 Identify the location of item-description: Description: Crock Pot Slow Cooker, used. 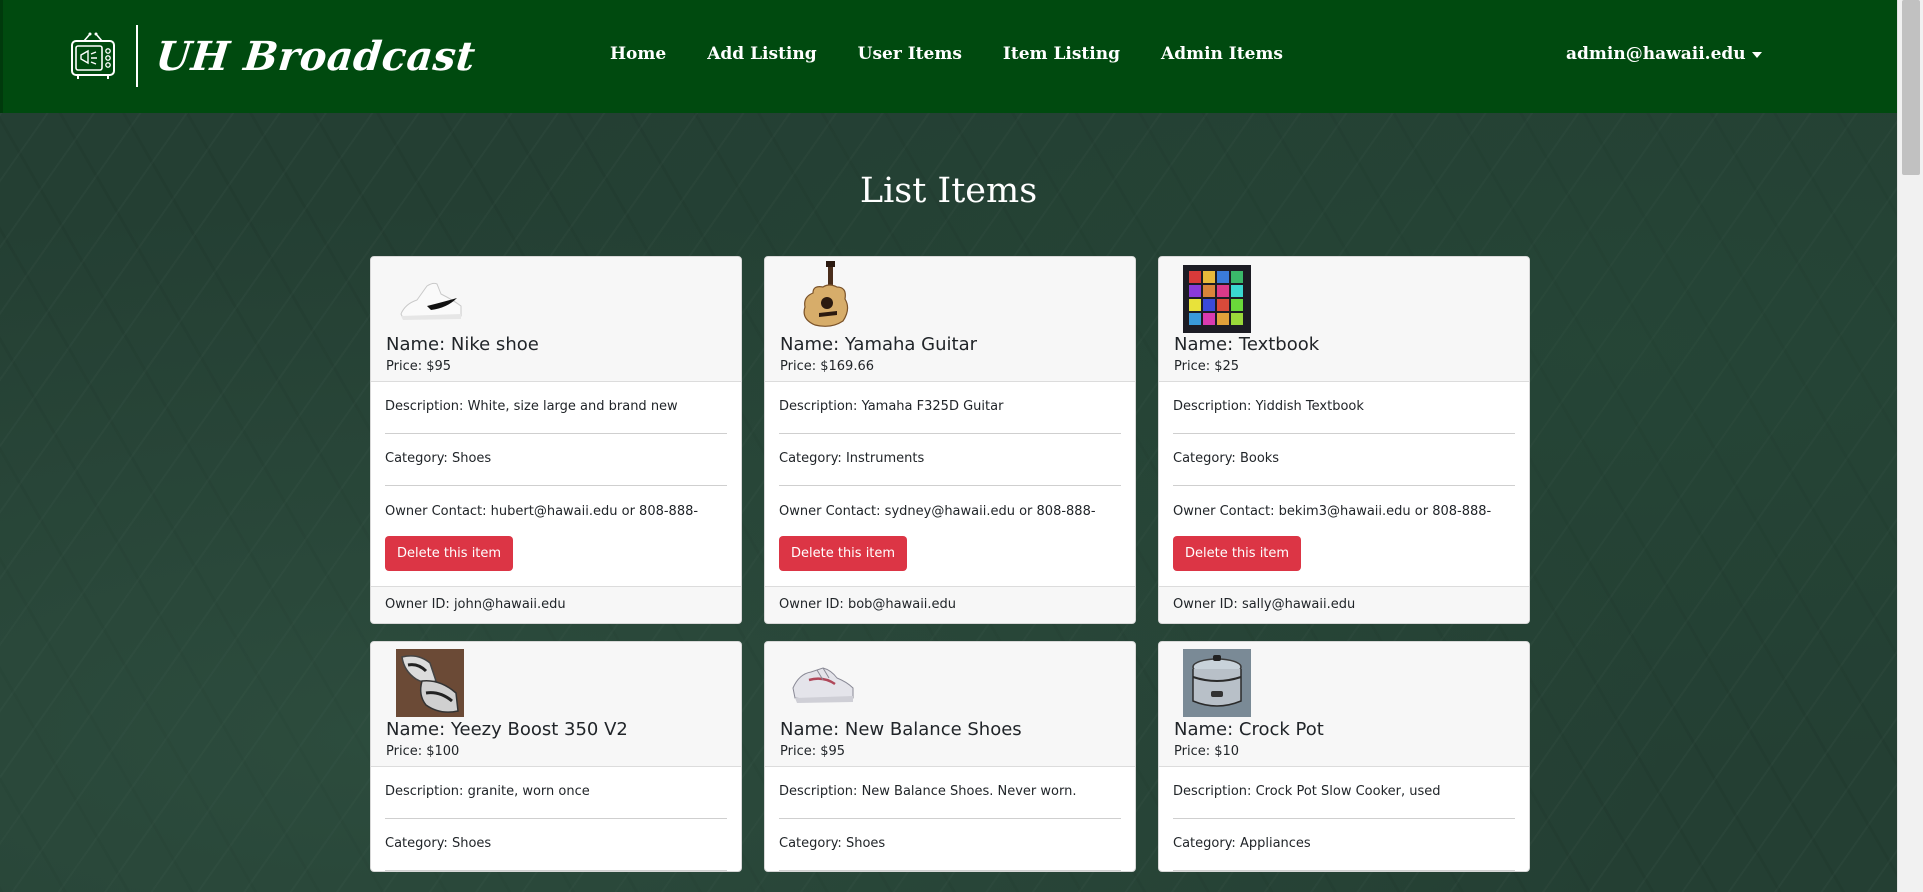
(1344, 793).